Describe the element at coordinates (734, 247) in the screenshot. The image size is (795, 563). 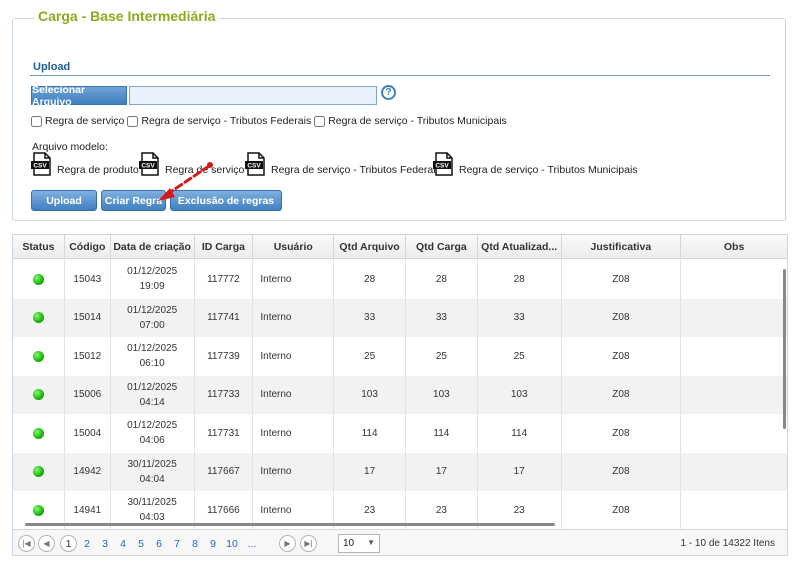
I see `col-obs: Obs` at that location.